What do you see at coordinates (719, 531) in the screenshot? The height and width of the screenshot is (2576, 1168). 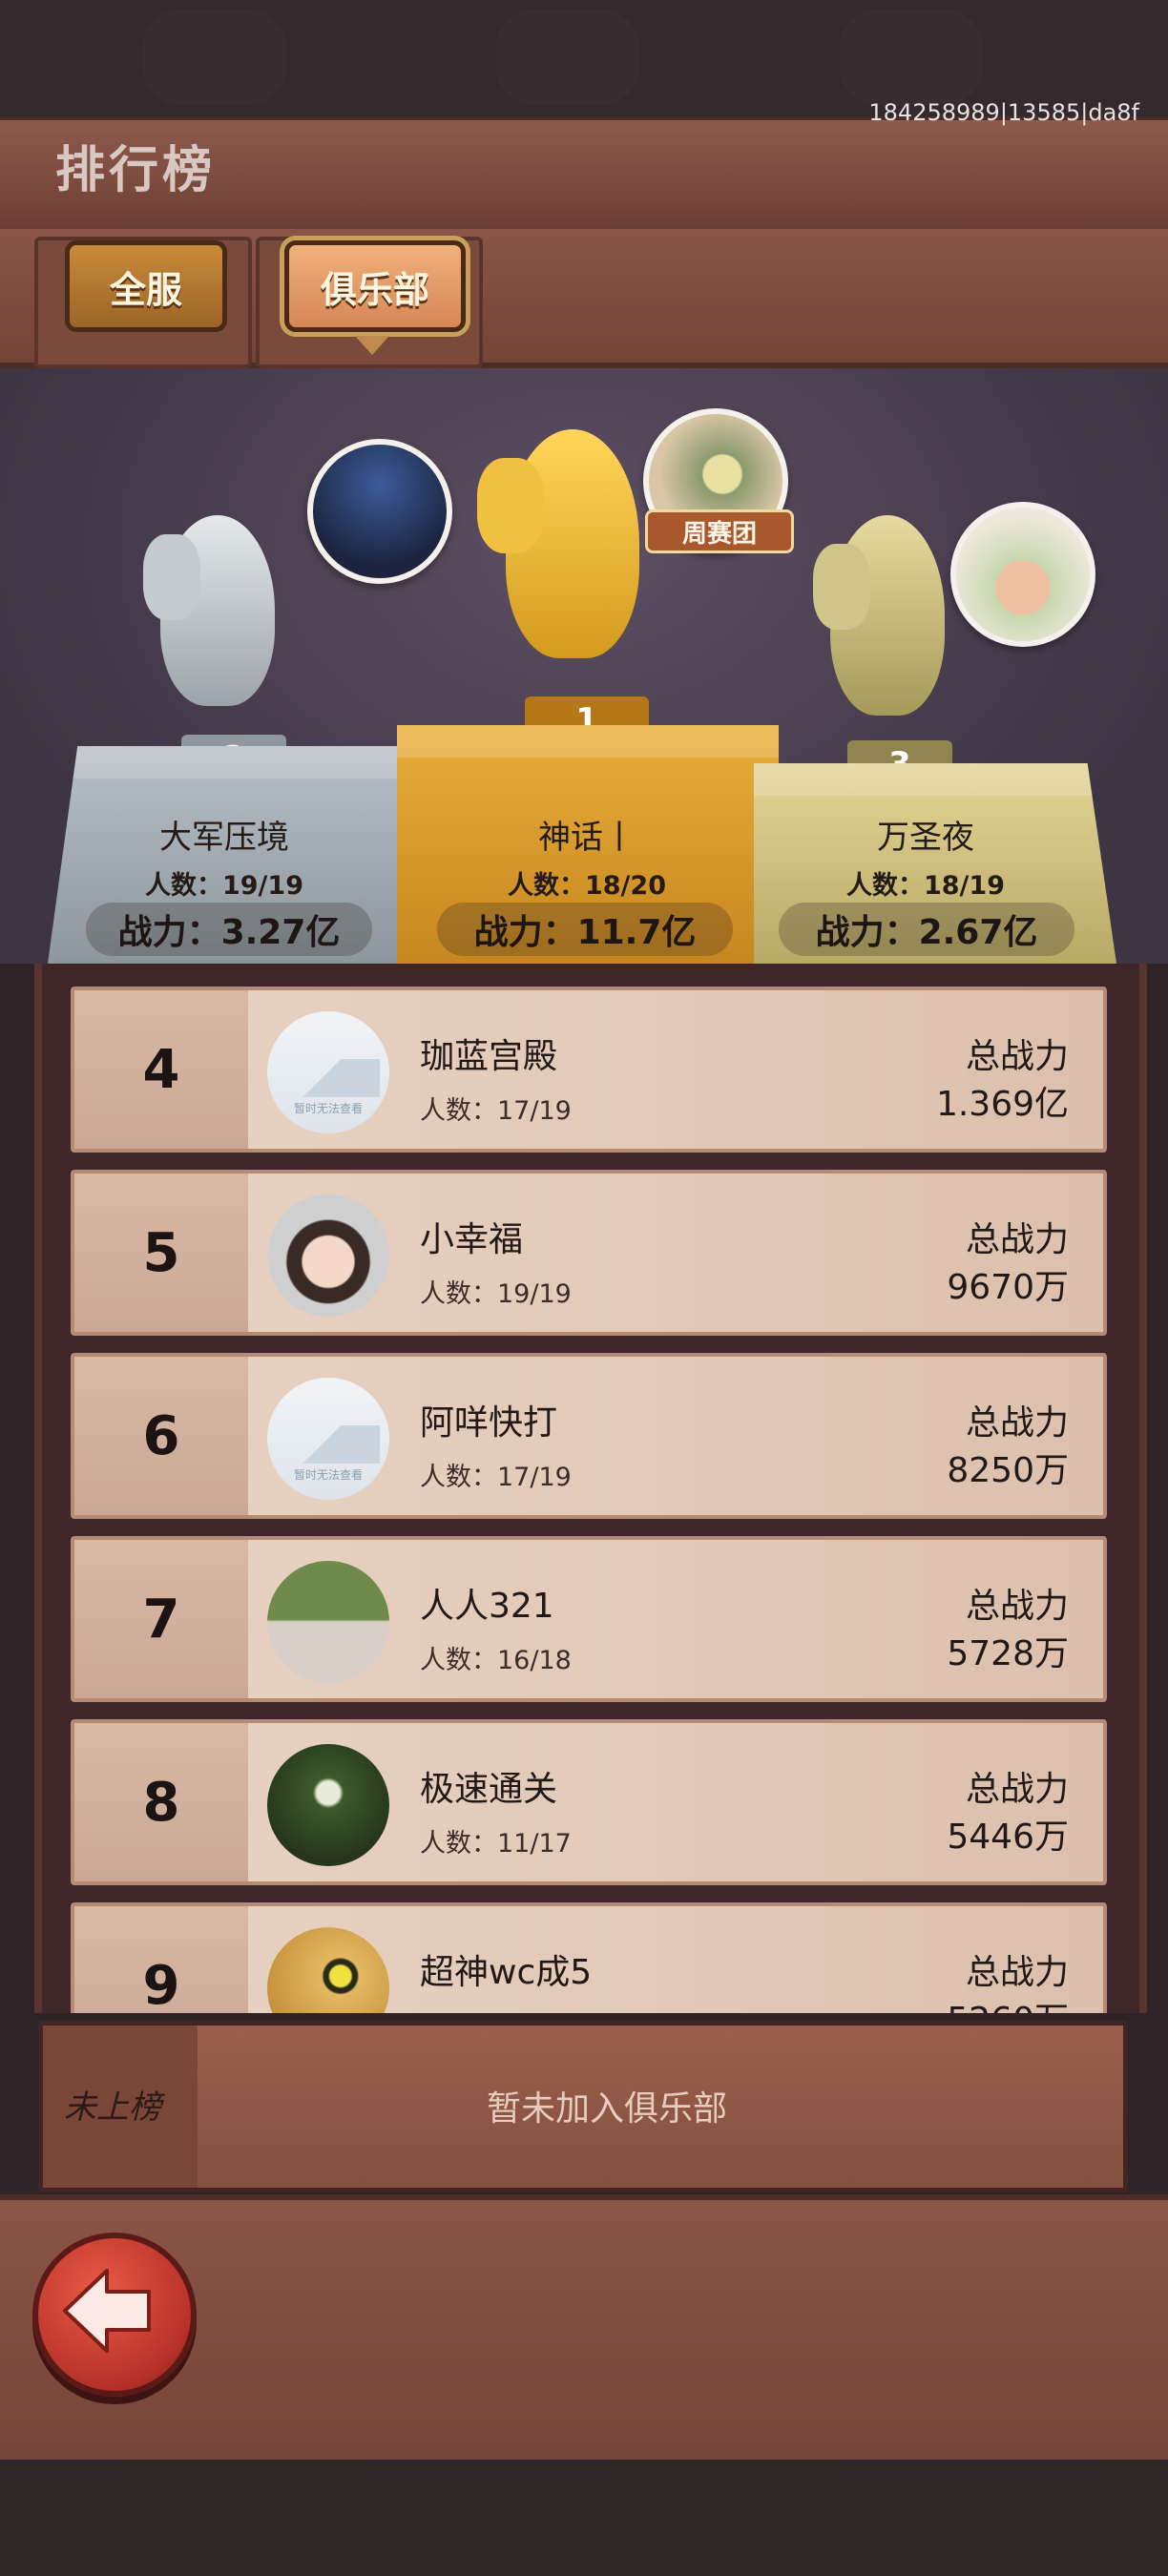 I see `weekly-team-badge: 周赛团` at bounding box center [719, 531].